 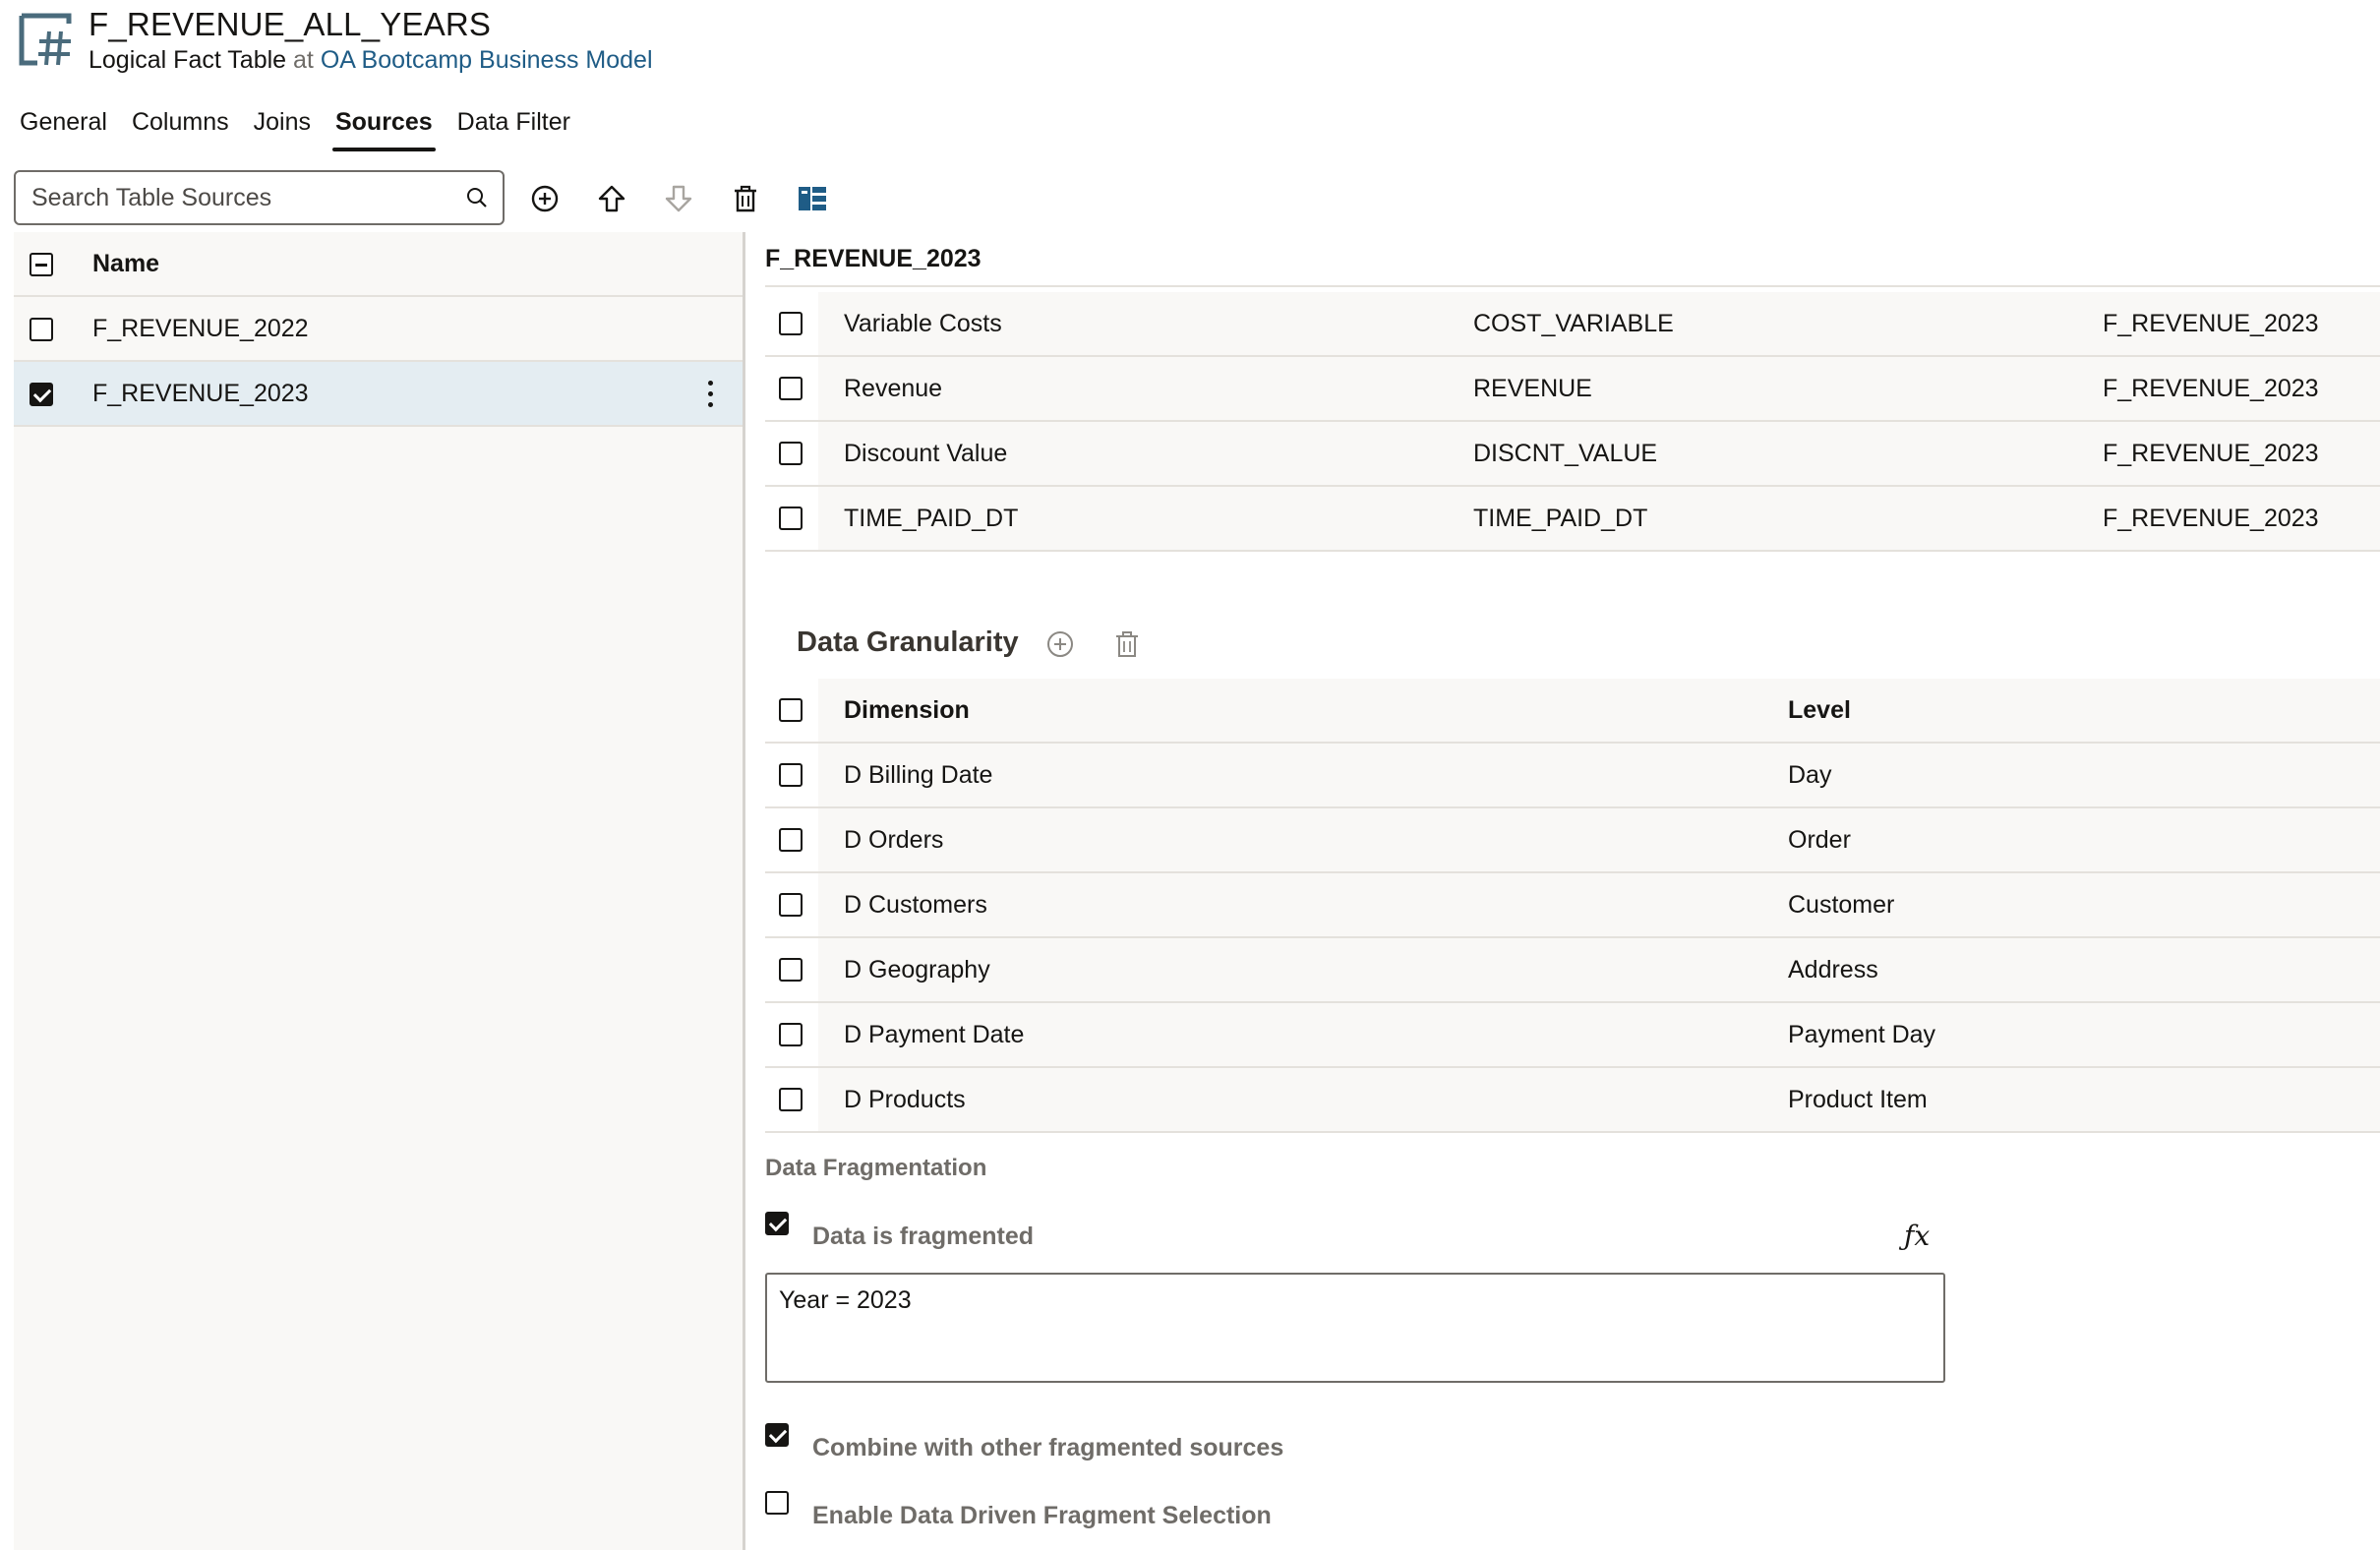 I want to click on mapping-expression: COST_VARIABLE, so click(x=1573, y=323).